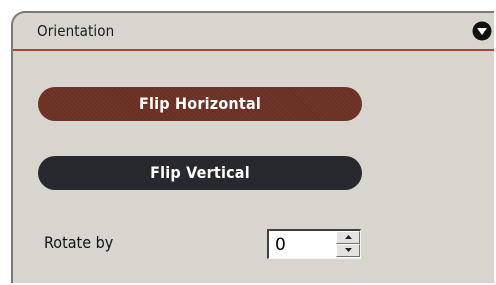  I want to click on panel-title: Orientation, so click(76, 31).